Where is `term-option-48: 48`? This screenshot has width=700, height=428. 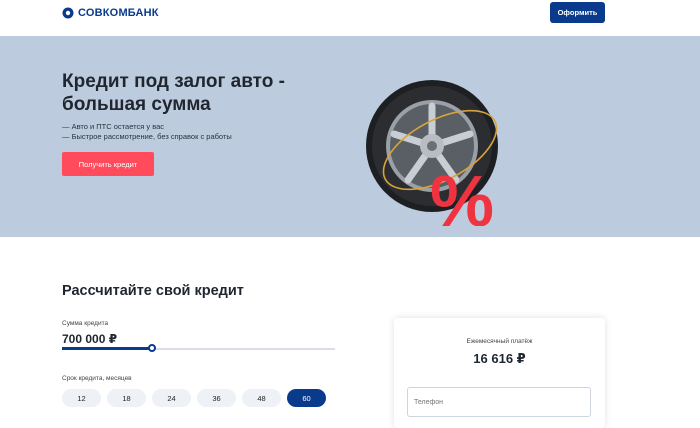
term-option-48: 48 is located at coordinates (261, 398).